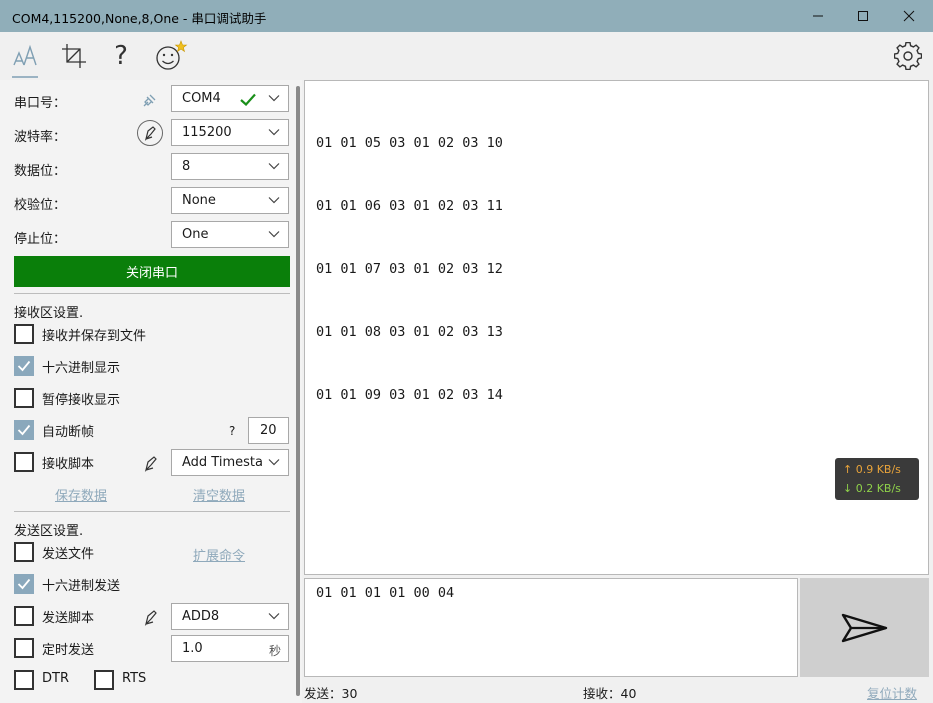  I want to click on baud-label: 波特率：, so click(40, 137).